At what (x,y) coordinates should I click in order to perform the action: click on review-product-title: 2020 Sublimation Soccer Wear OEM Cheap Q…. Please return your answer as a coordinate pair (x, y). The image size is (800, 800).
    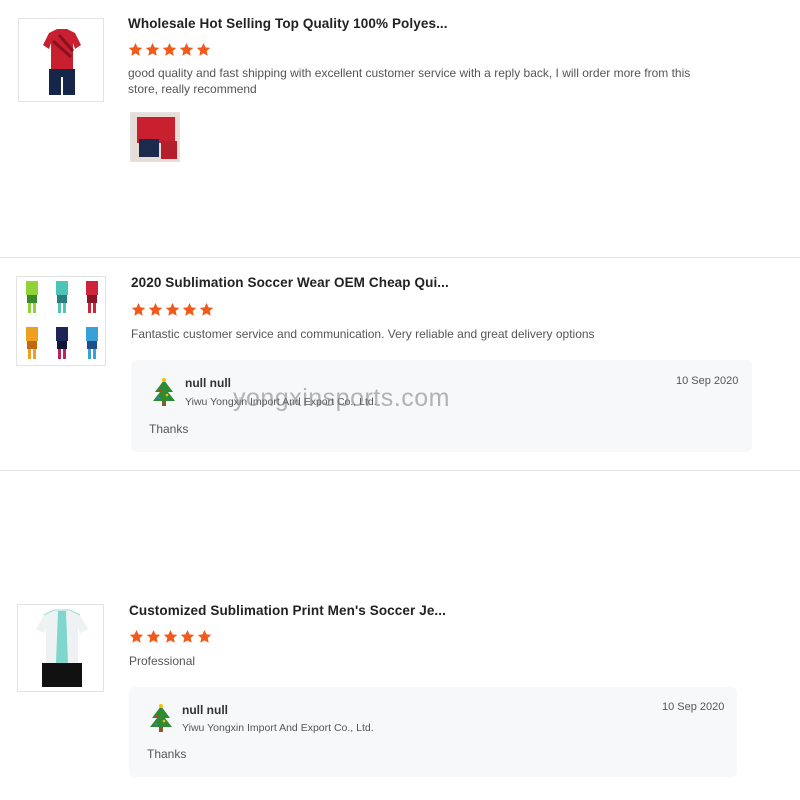
    Looking at the image, I should click on (290, 282).